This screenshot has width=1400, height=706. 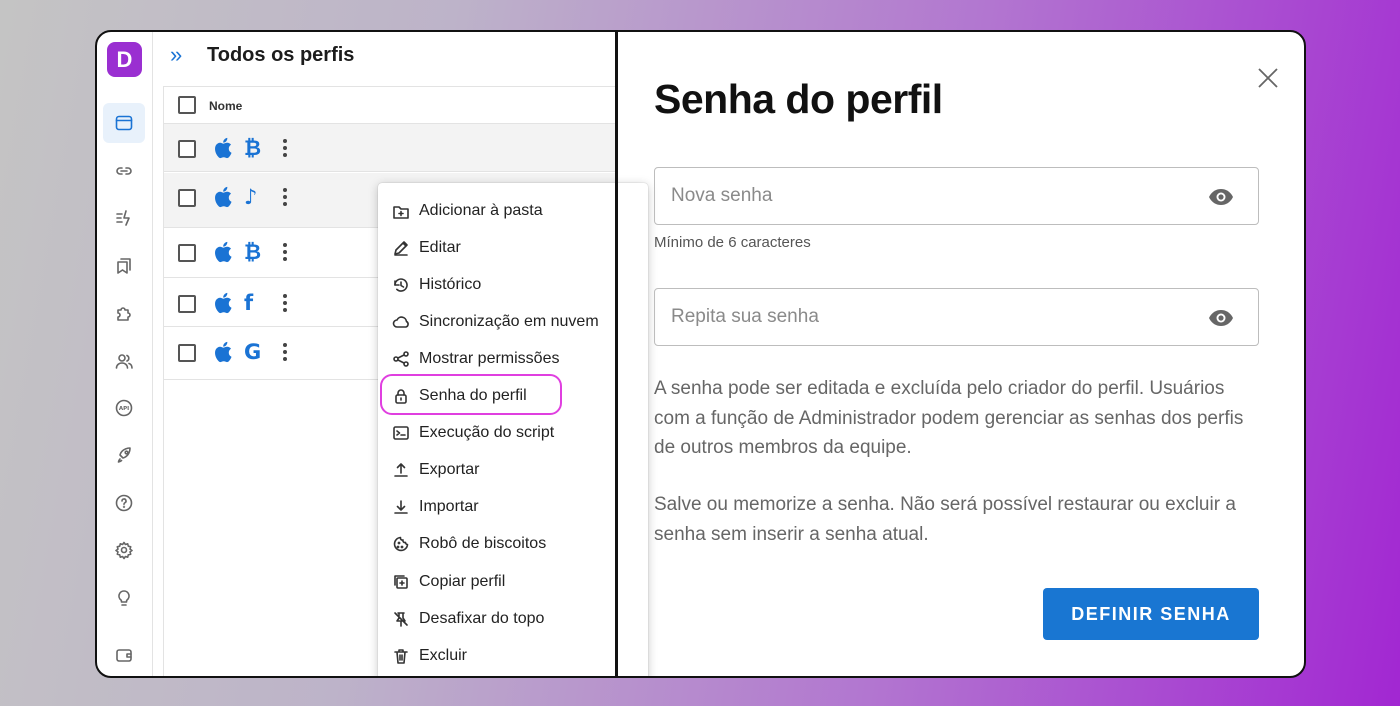 What do you see at coordinates (401, 656) in the screenshot?
I see `trash-icon` at bounding box center [401, 656].